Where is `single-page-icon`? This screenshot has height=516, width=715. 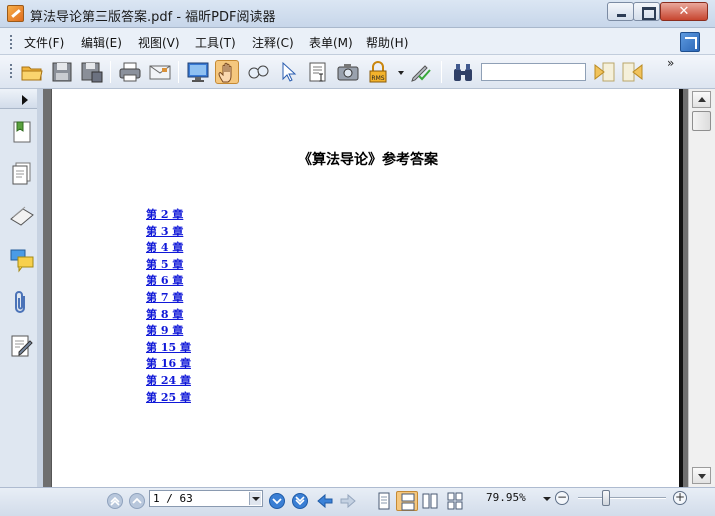 single-page-icon is located at coordinates (384, 501).